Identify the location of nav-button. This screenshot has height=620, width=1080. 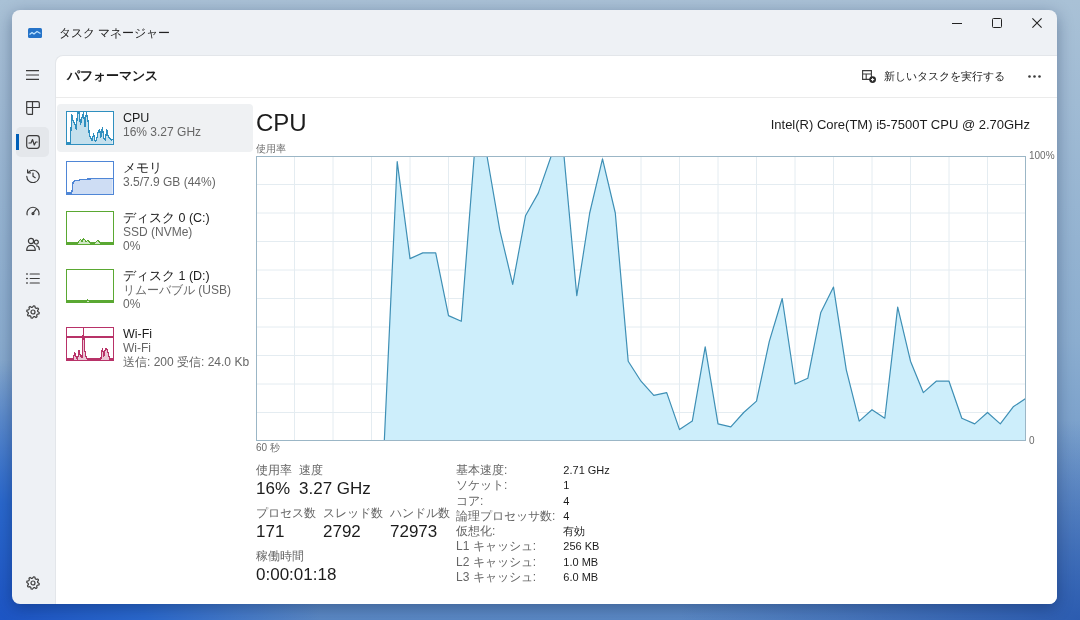
(32, 142).